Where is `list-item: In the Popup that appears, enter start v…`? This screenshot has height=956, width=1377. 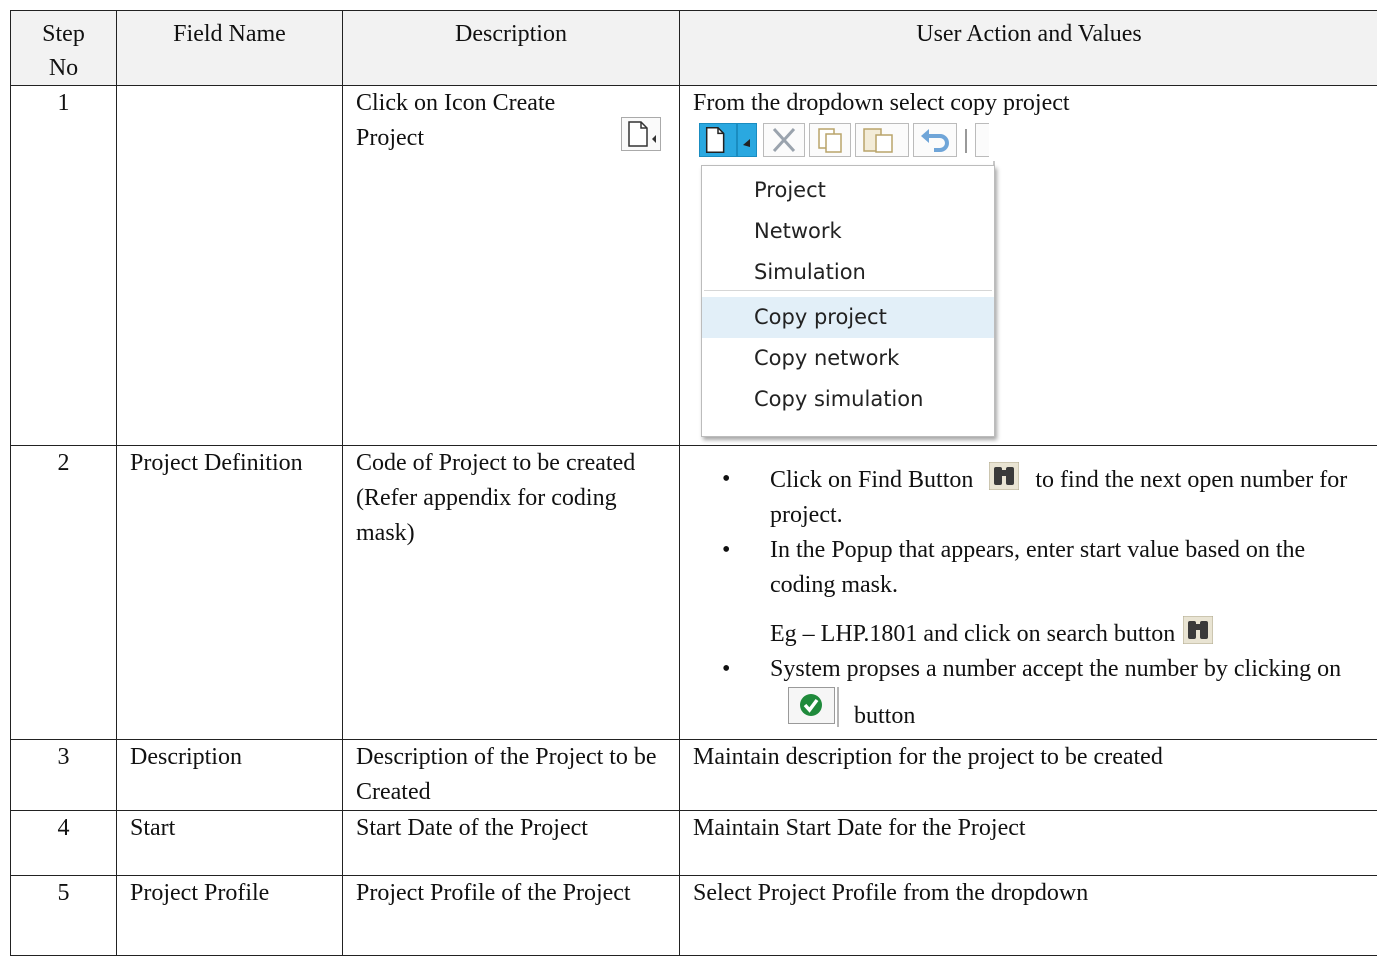 list-item: In the Popup that appears, enter start v… is located at coordinates (1041, 568).